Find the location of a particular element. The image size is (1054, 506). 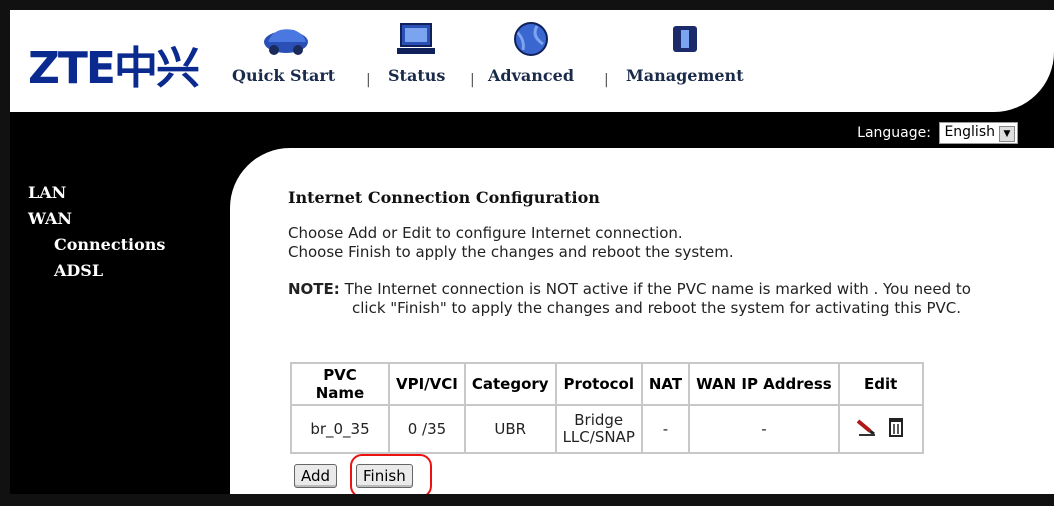

nav-management: Management is located at coordinates (685, 52).